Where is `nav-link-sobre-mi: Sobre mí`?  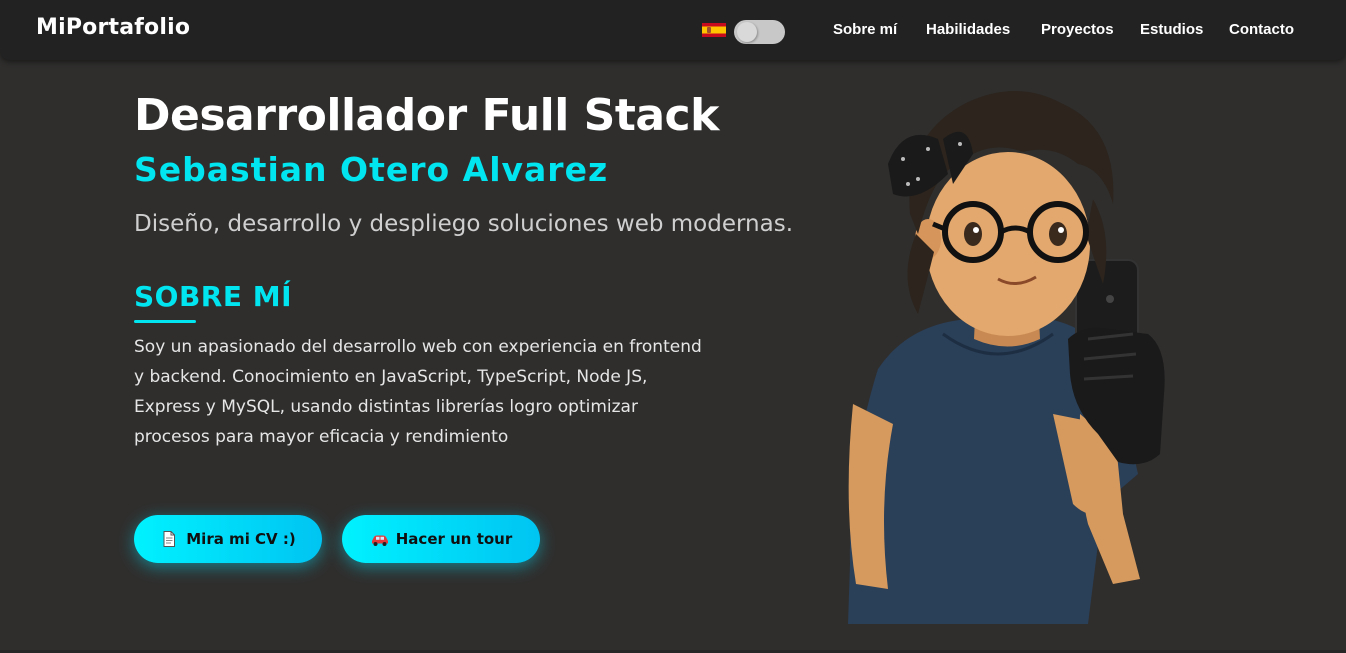 nav-link-sobre-mi: Sobre mí is located at coordinates (865, 29).